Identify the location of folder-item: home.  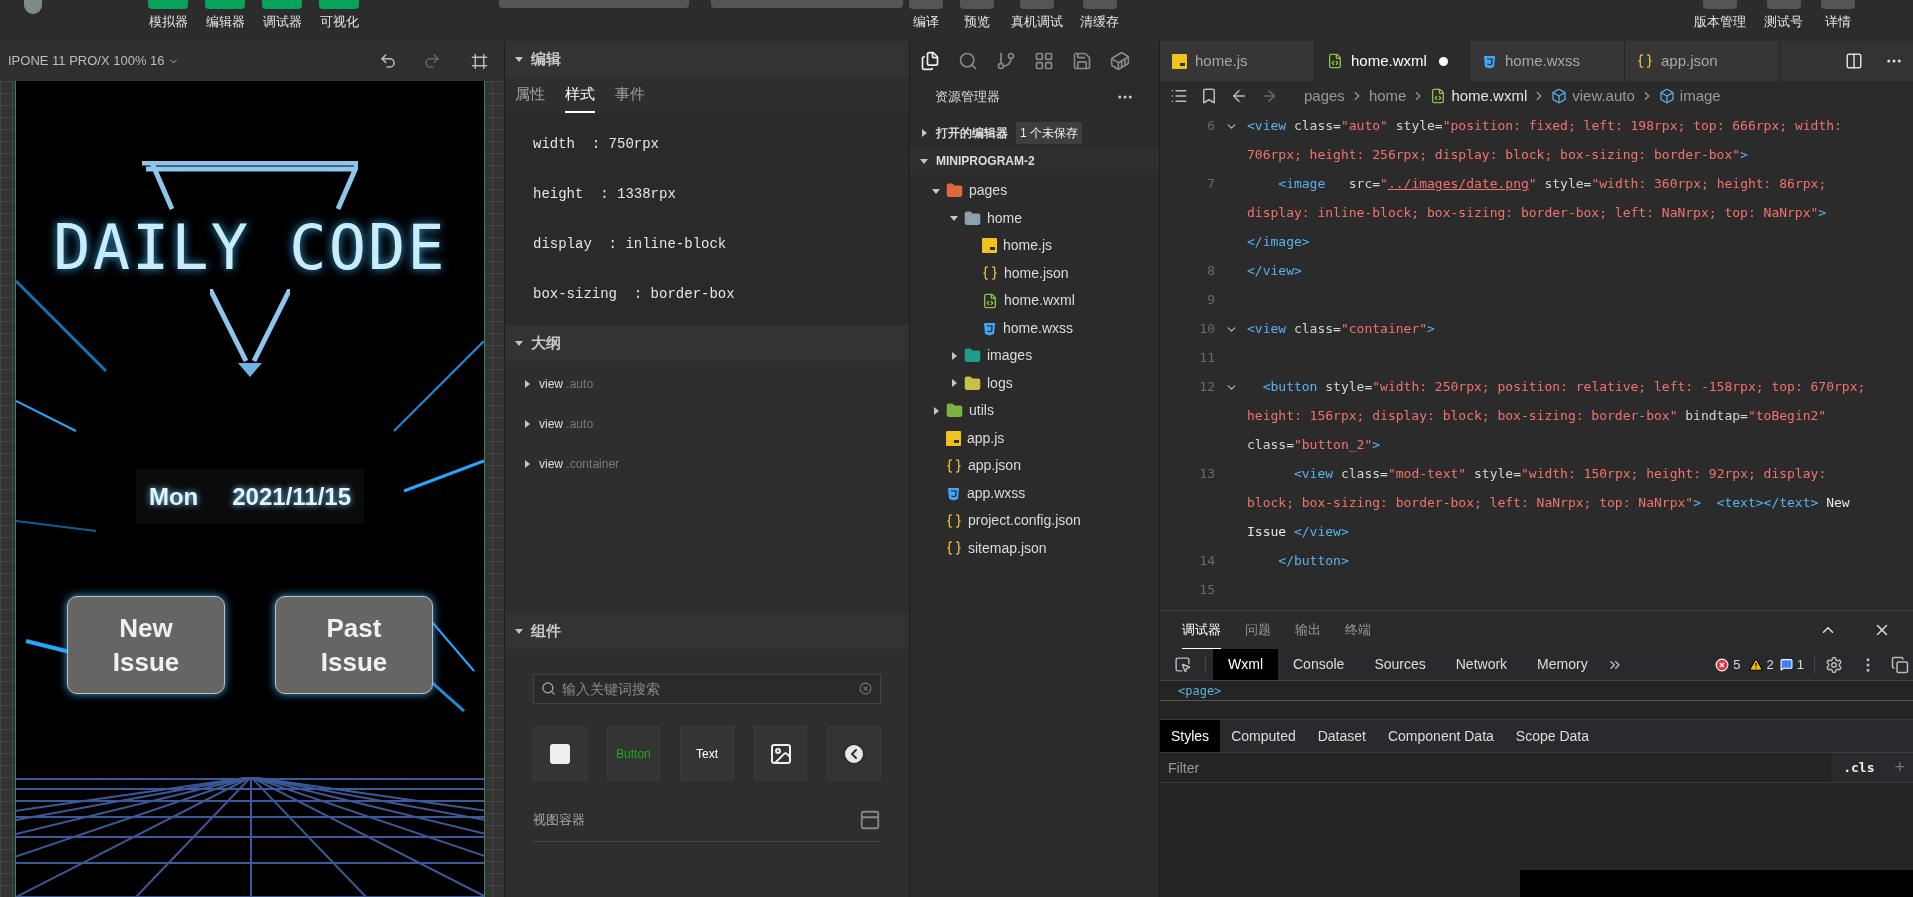
(1005, 218).